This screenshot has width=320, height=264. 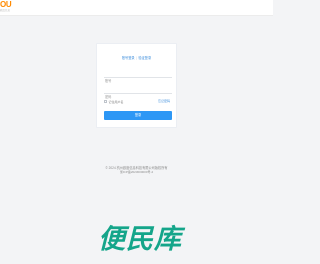 What do you see at coordinates (128, 58) in the screenshot?
I see `tab-account-login: 账号登录` at bounding box center [128, 58].